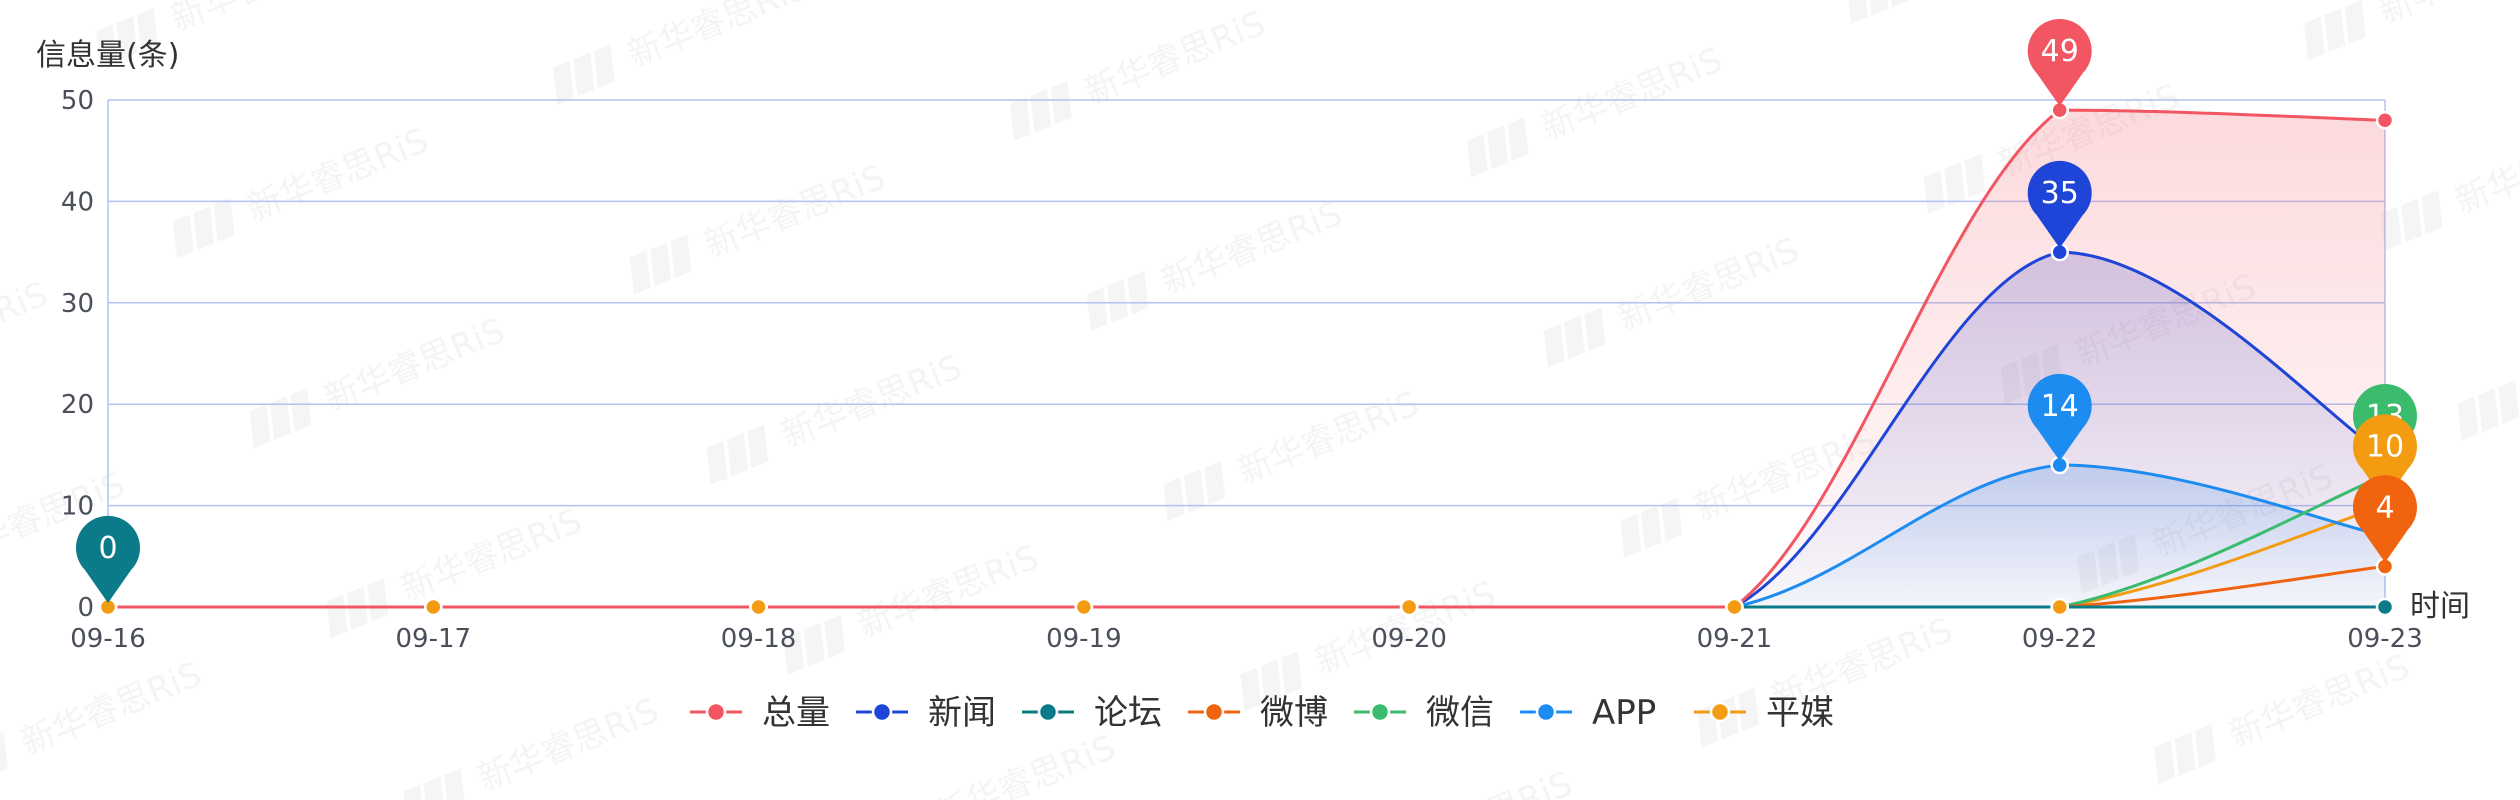 The height and width of the screenshot is (800, 2520). What do you see at coordinates (1735, 639) in the screenshot?
I see `x-tick-label: 09-21` at bounding box center [1735, 639].